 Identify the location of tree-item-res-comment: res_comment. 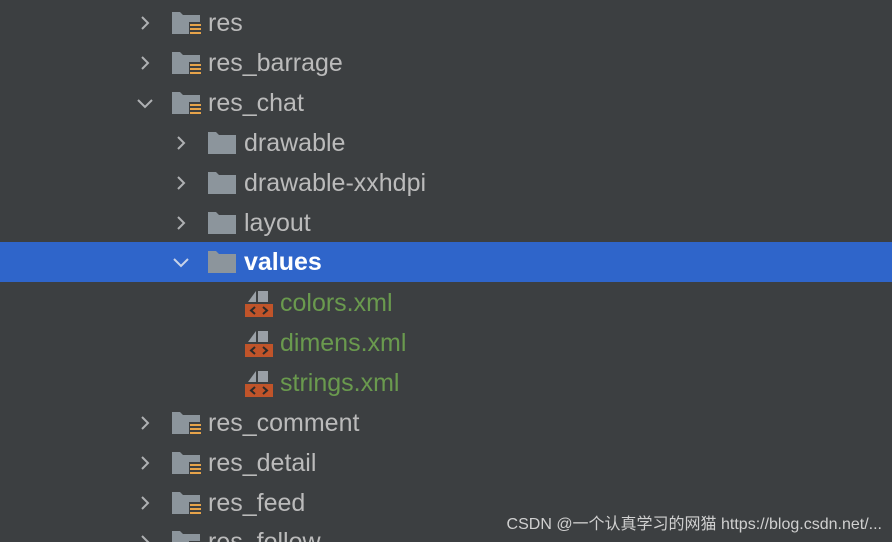
(446, 423).